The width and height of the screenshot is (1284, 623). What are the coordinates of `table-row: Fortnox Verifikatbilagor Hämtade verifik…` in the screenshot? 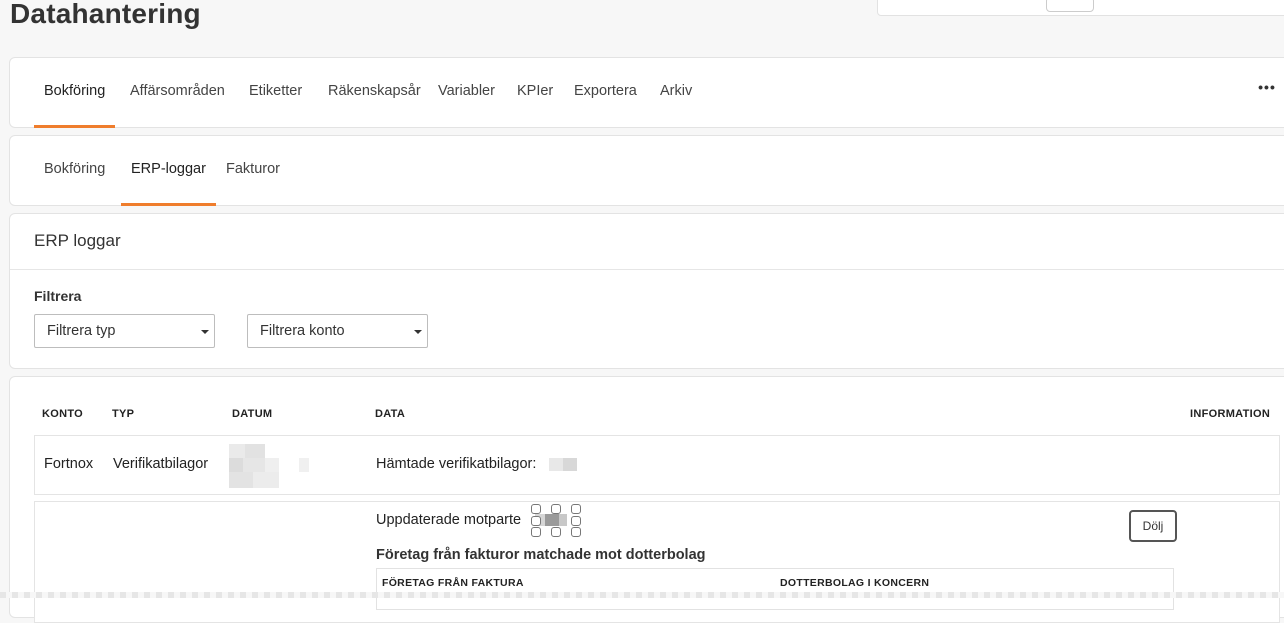 It's located at (657, 465).